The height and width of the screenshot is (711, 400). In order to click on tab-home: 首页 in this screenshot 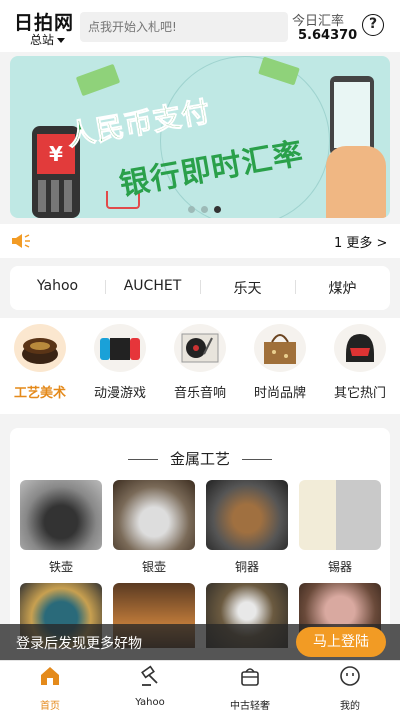, I will do `click(50, 688)`.